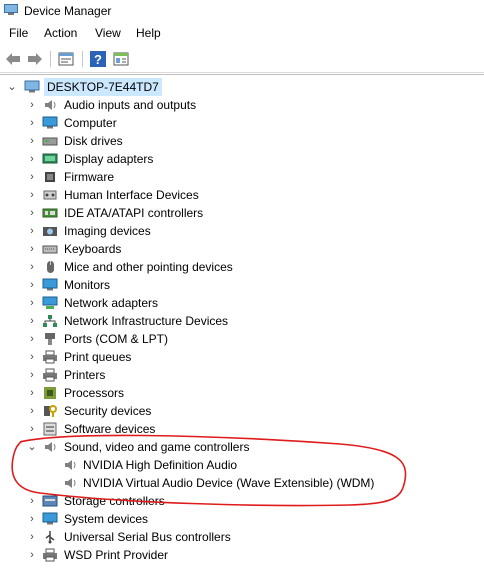 The height and width of the screenshot is (574, 484). I want to click on tree-node-label: Human Interface Devices, so click(131, 195).